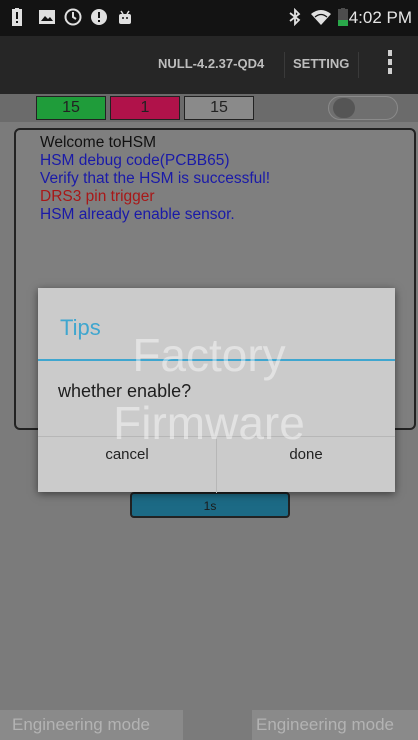 This screenshot has width=418, height=740. What do you see at coordinates (321, 63) in the screenshot?
I see `setting-button: SETTING` at bounding box center [321, 63].